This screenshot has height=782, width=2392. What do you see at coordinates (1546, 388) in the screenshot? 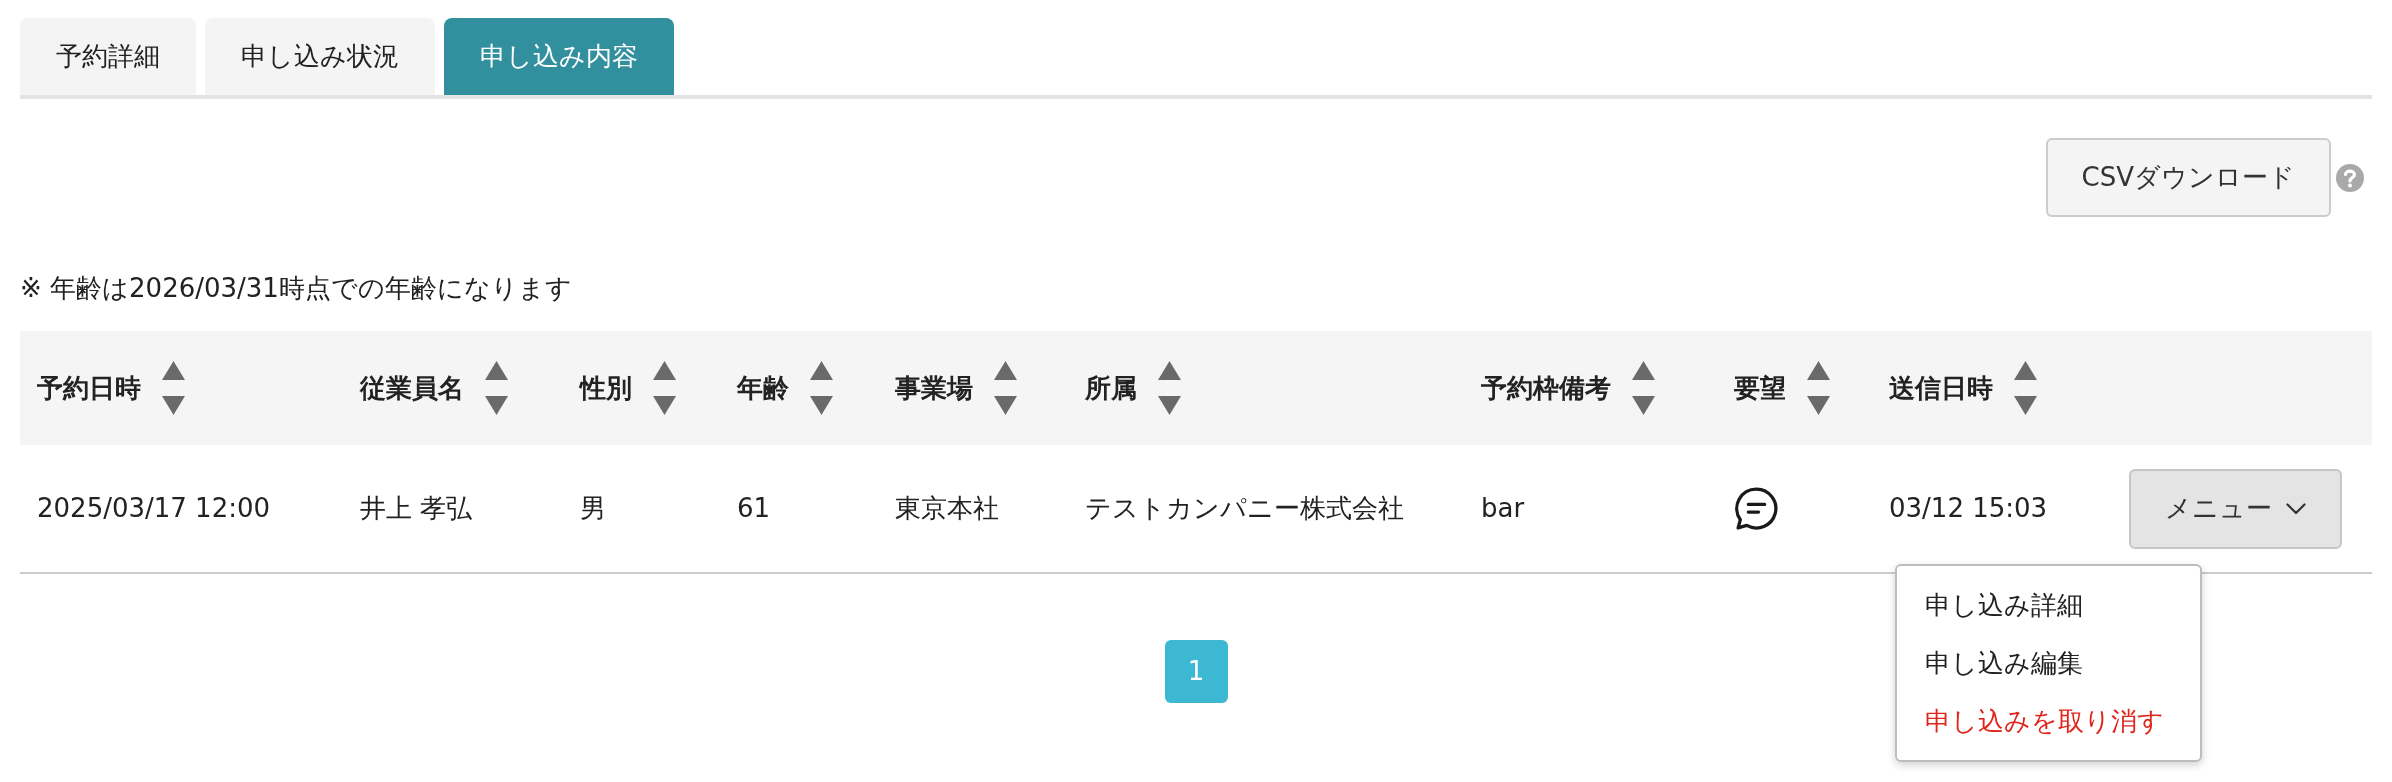
I see `column-header: 予約枠備考` at bounding box center [1546, 388].